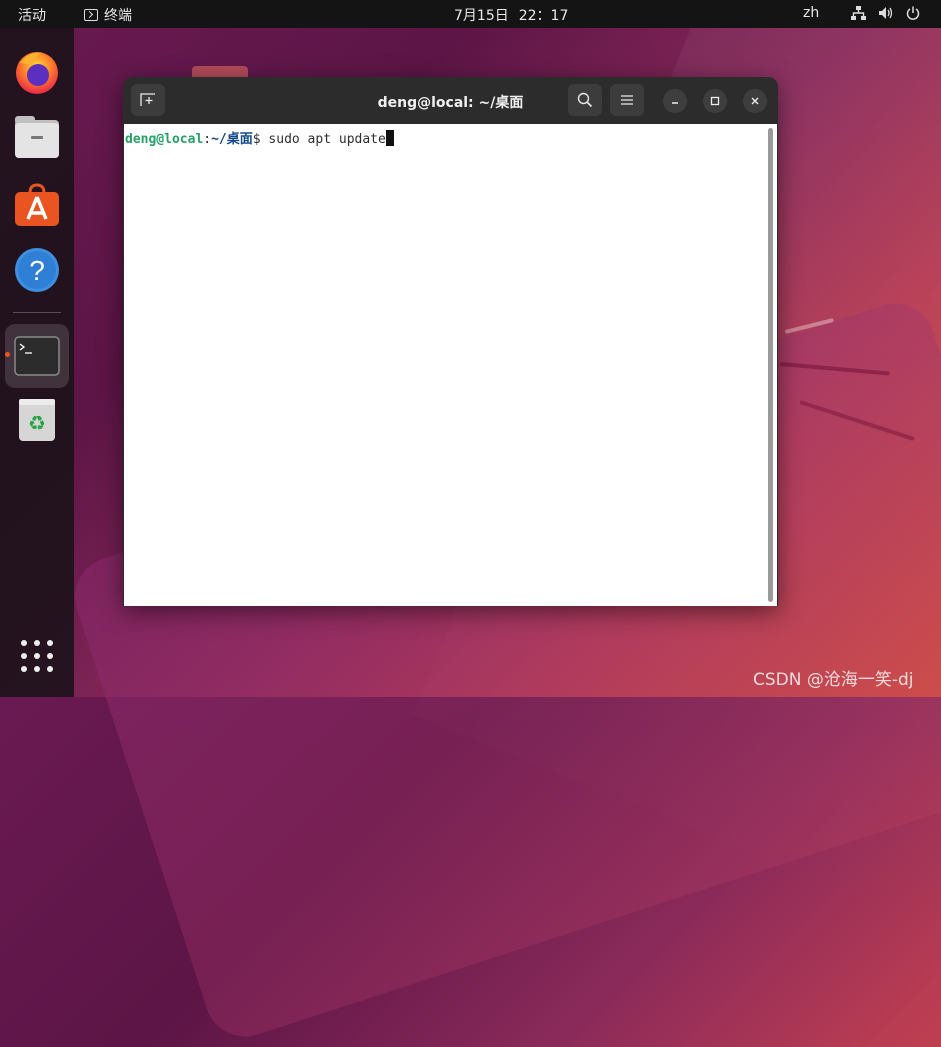  What do you see at coordinates (37, 312) in the screenshot?
I see `dock-separator` at bounding box center [37, 312].